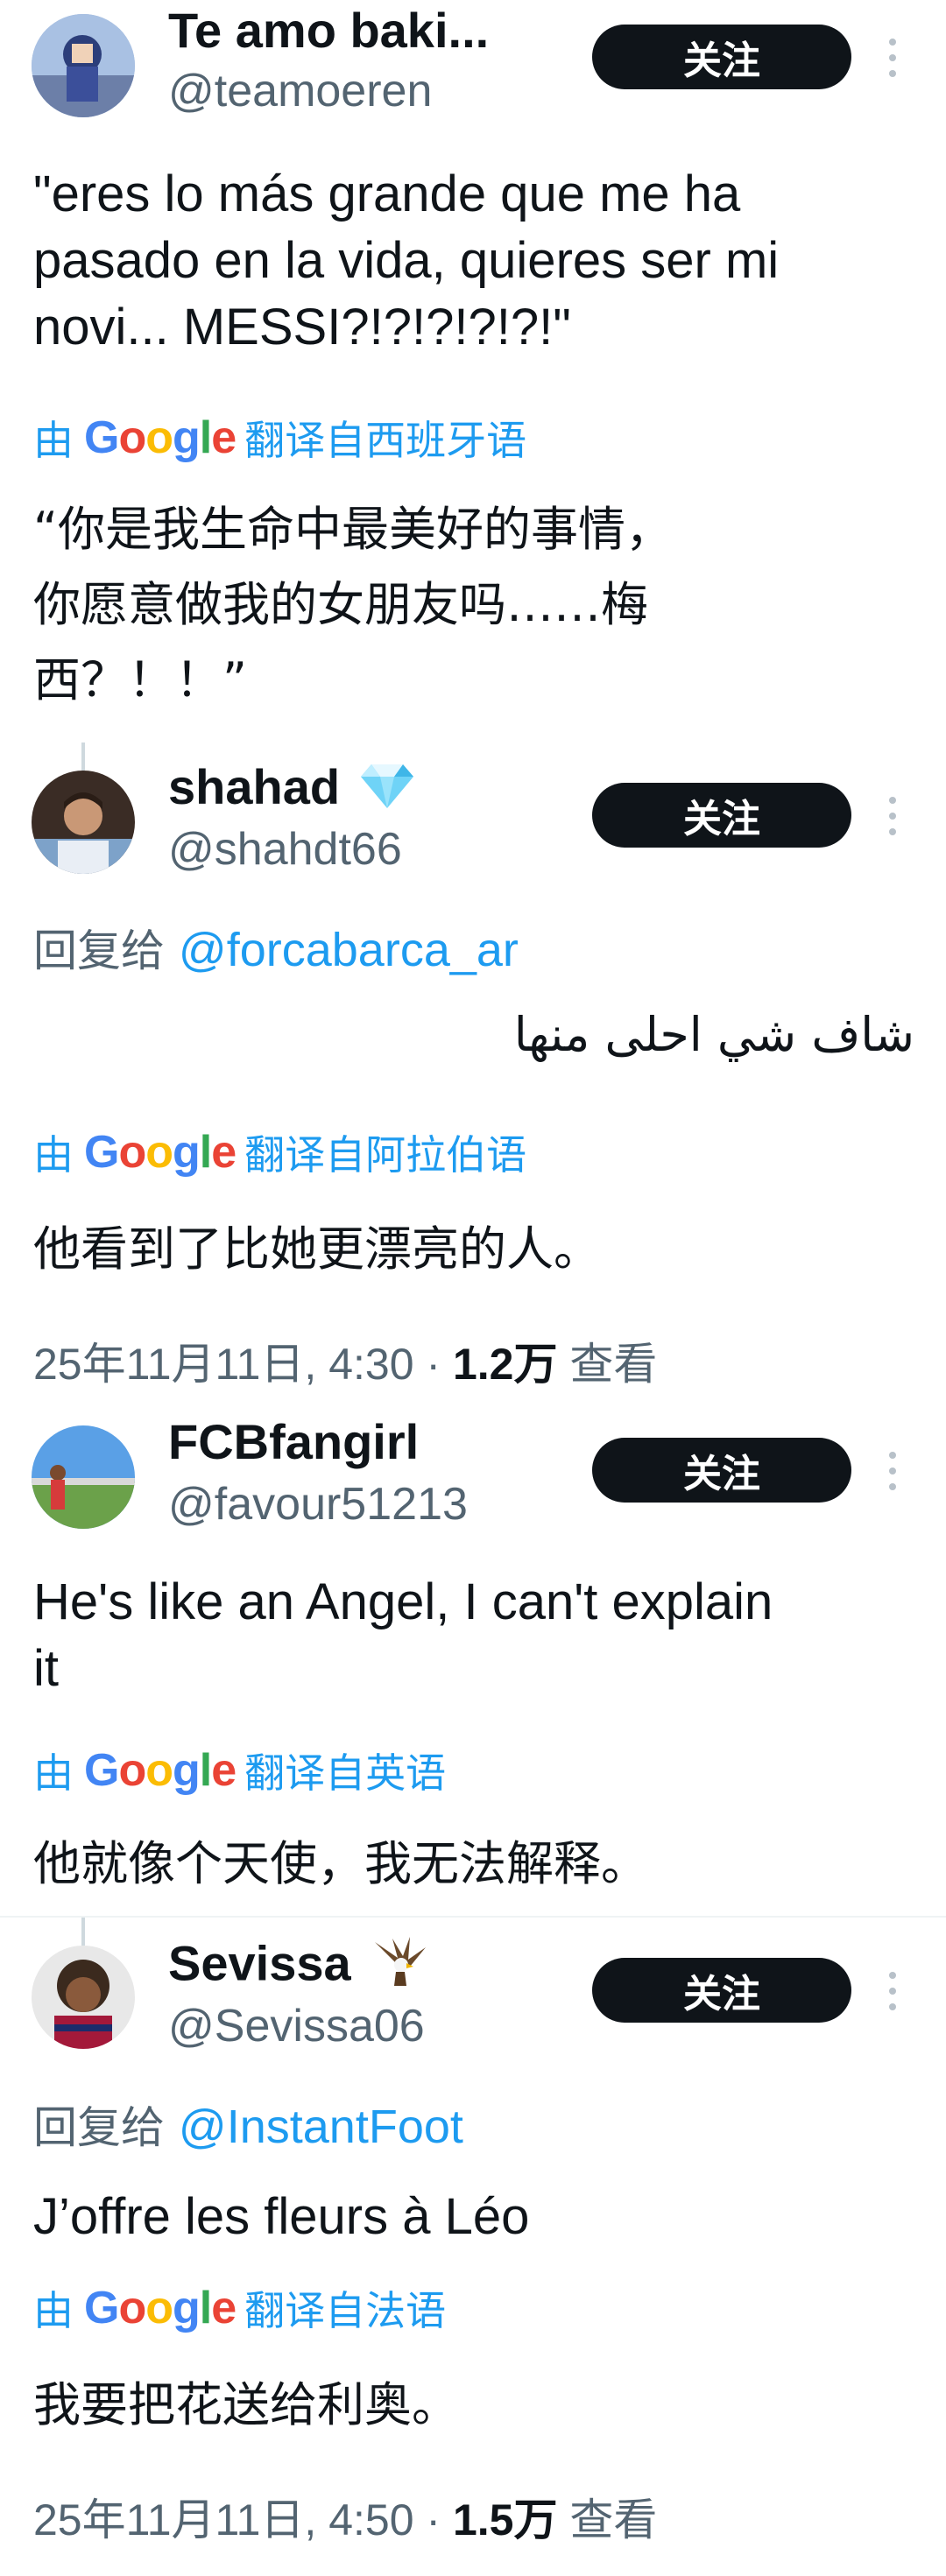  Describe the element at coordinates (296, 2026) in the screenshot. I see `author-handle: @Sevissa06` at that location.